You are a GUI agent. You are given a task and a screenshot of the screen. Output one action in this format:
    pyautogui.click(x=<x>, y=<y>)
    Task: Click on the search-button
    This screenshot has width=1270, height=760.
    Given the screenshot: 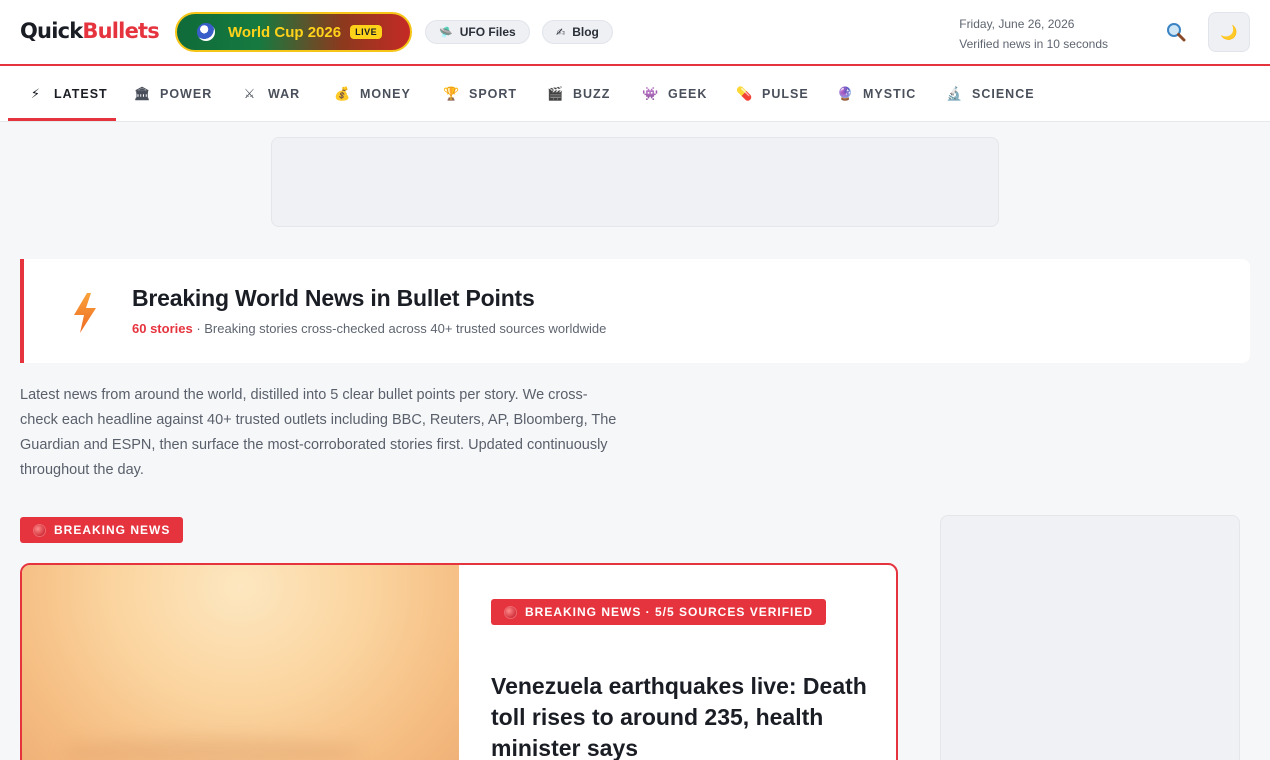 What is the action you would take?
    pyautogui.click(x=1176, y=32)
    